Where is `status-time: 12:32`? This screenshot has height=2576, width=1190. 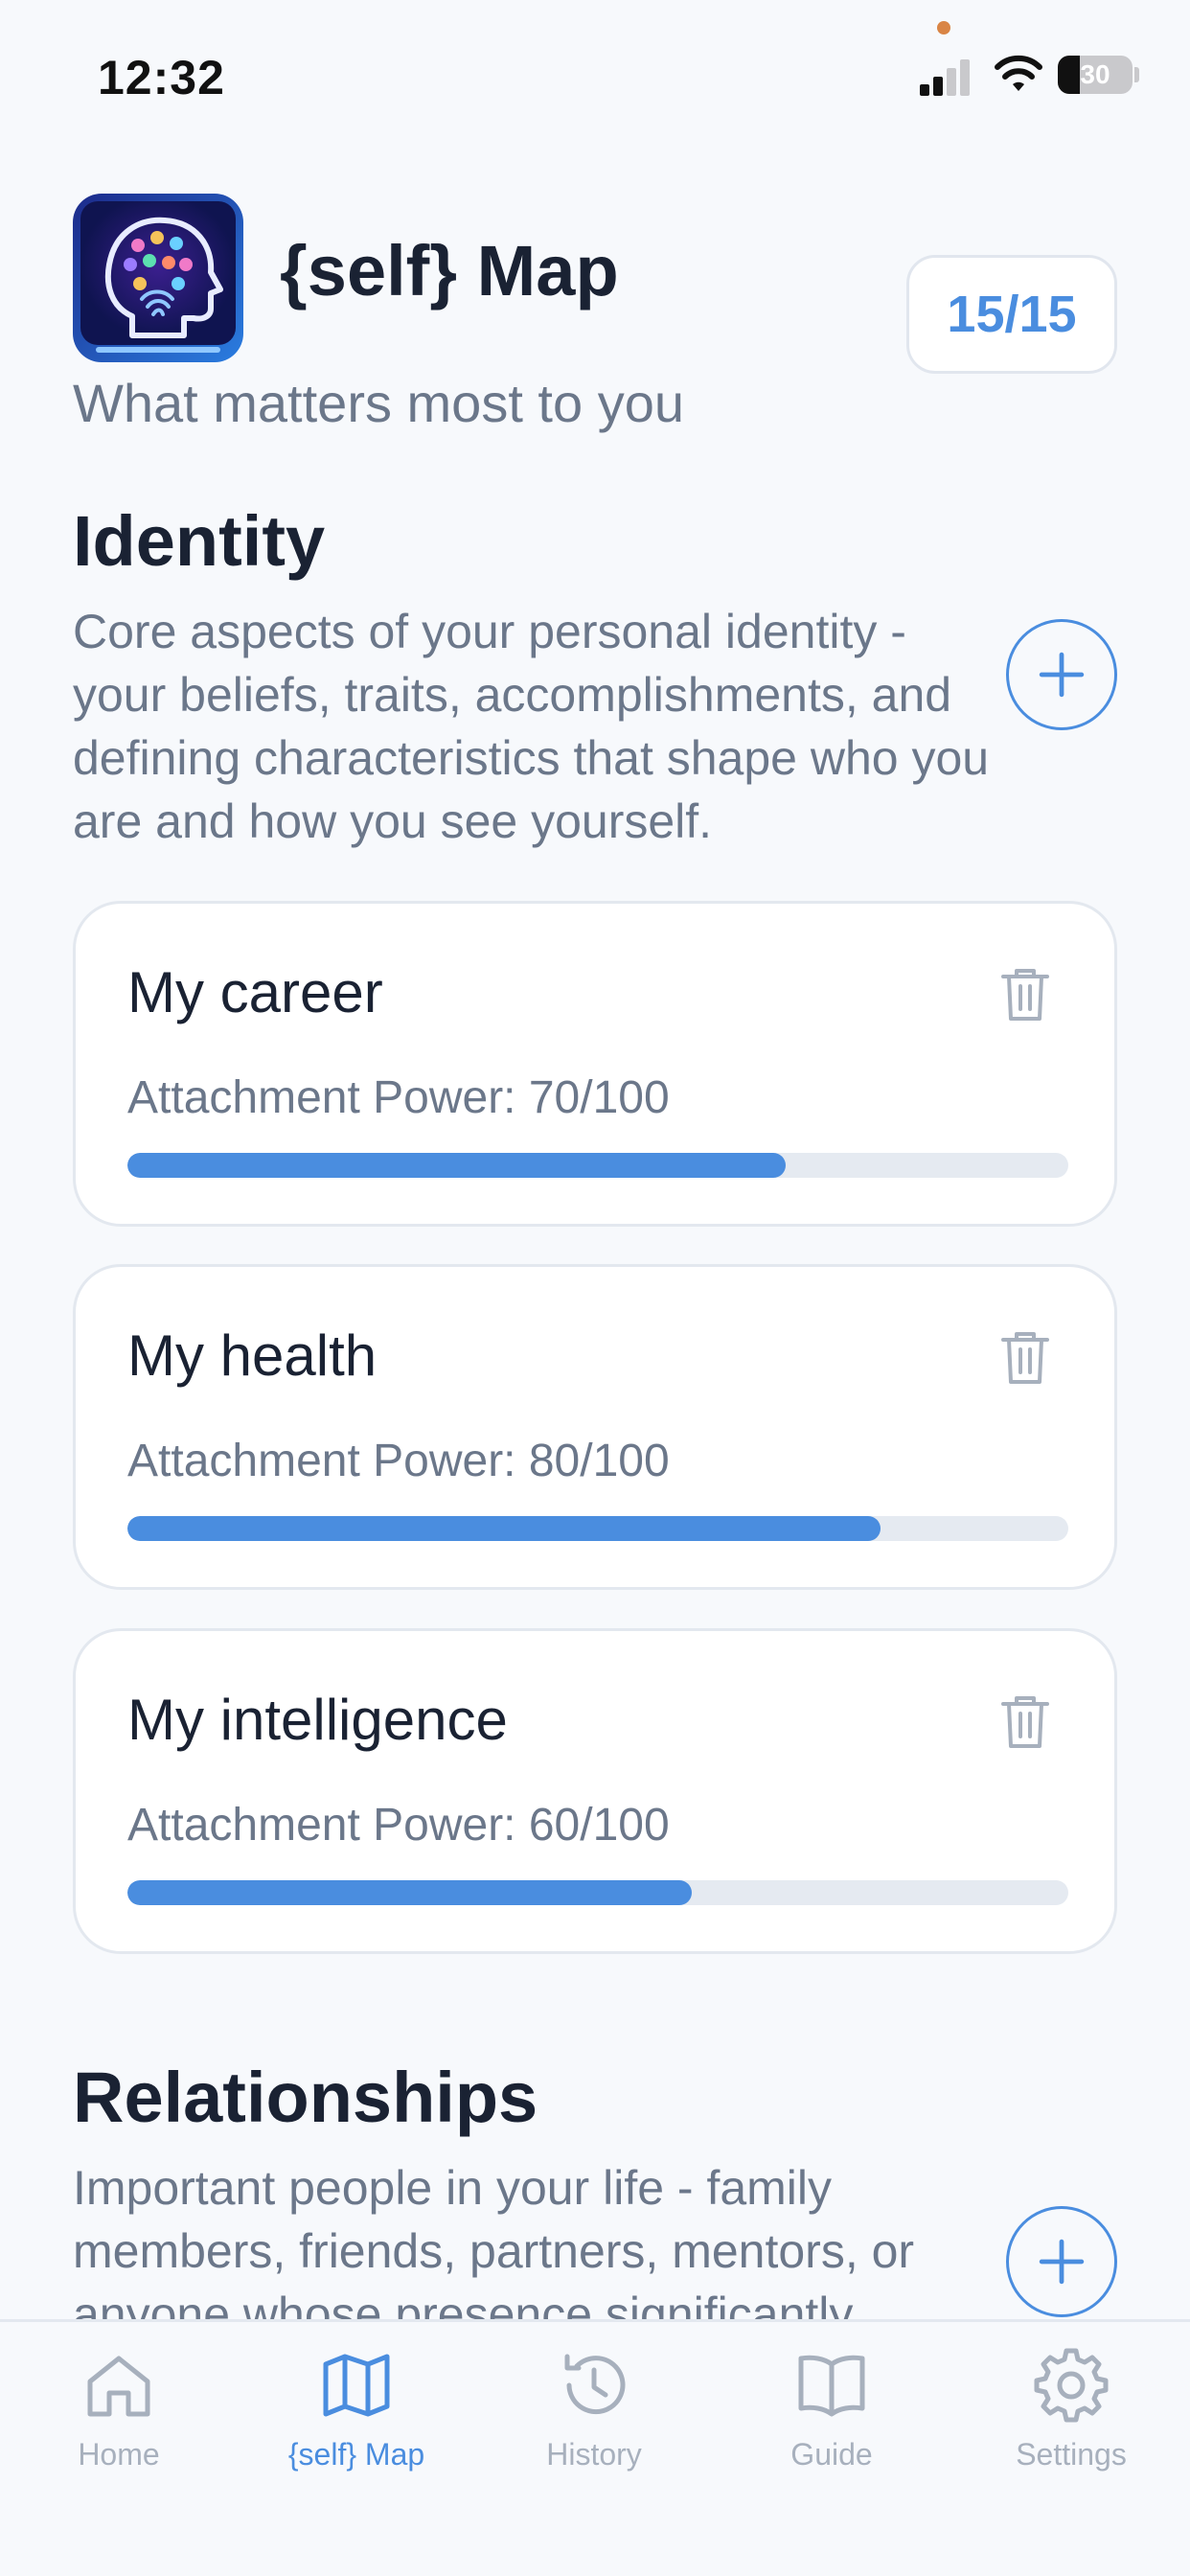
status-time: 12:32 is located at coordinates (162, 77).